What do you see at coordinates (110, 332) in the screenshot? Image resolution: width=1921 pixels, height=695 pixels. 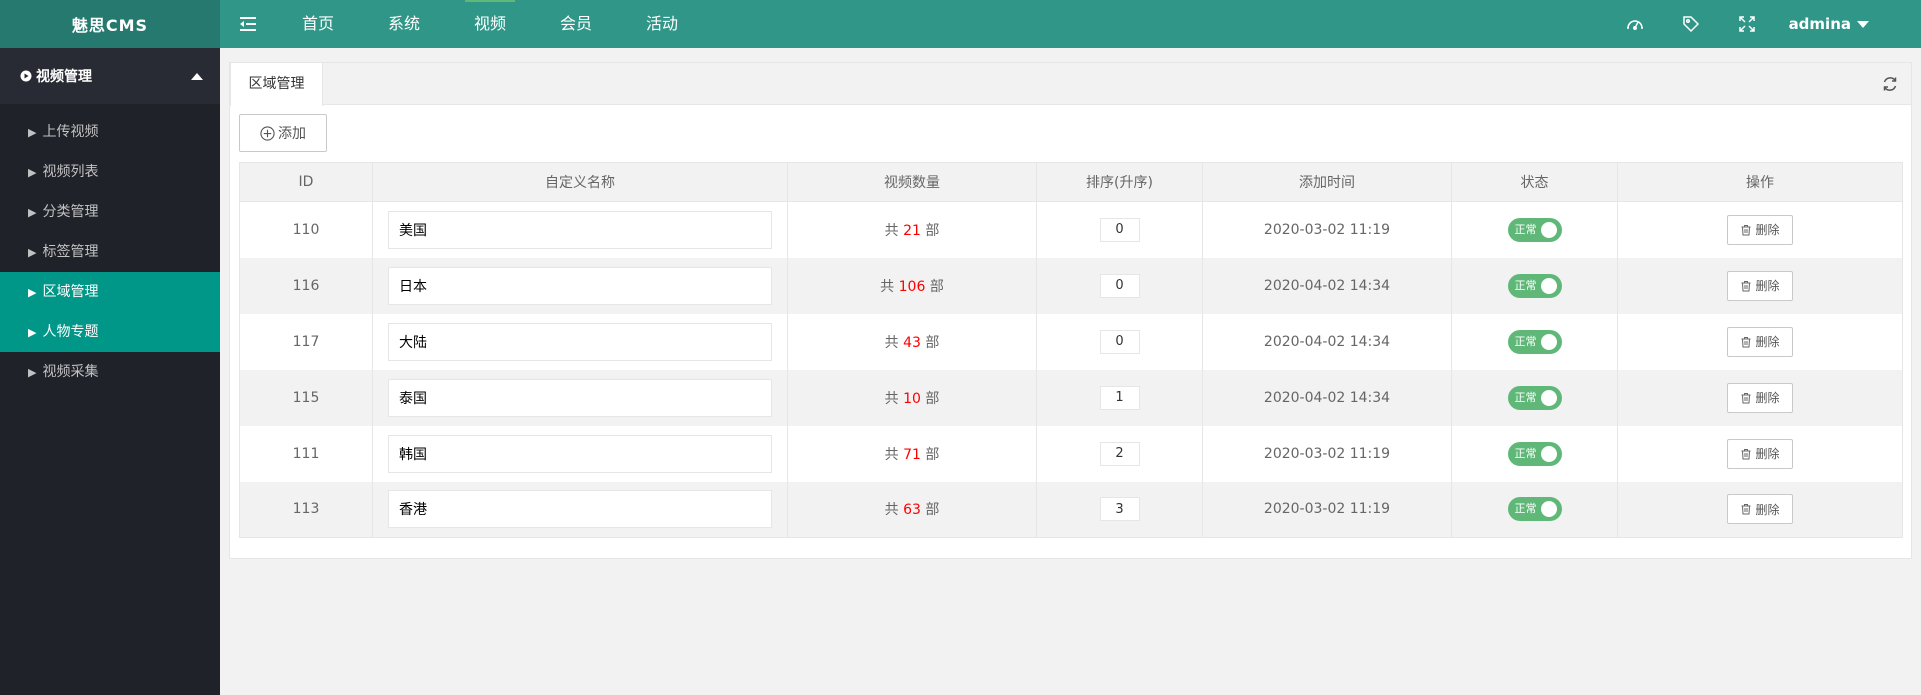 I see `sidebar-item-people: ▶ 人物专题` at bounding box center [110, 332].